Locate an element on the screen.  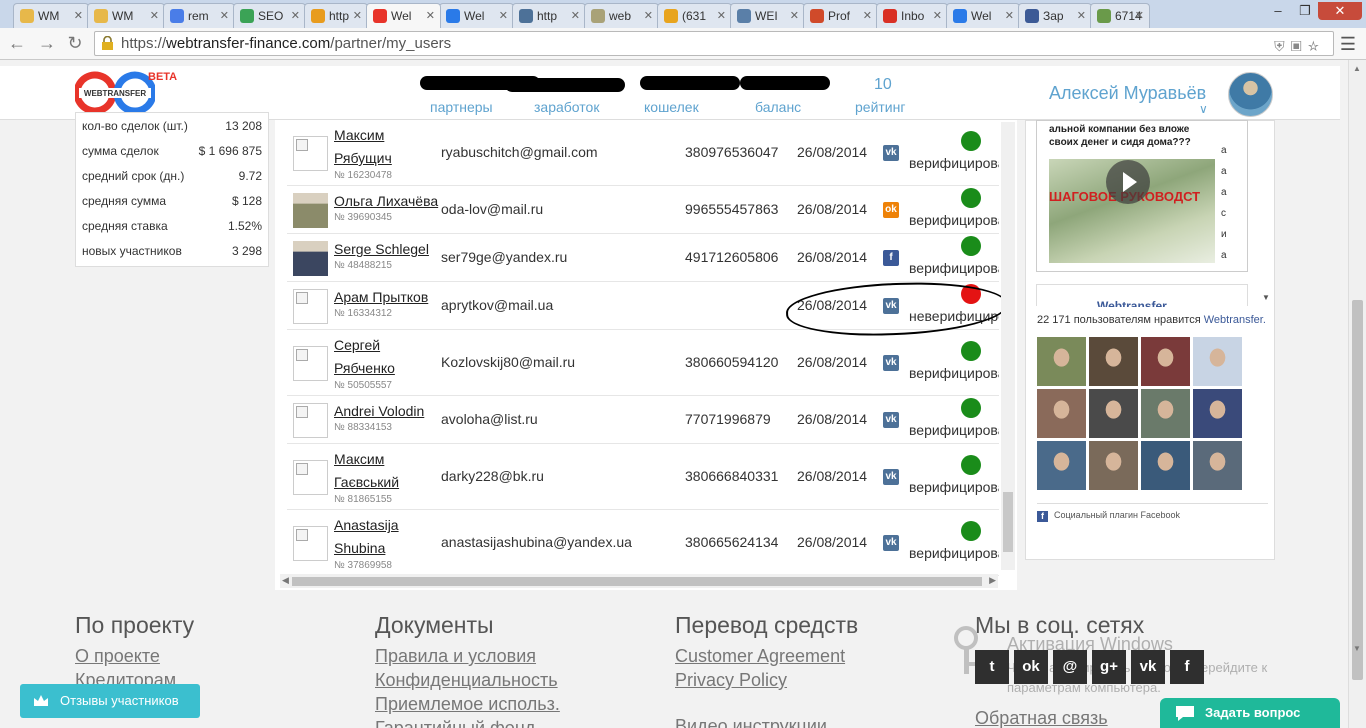
footer-link: Конфиденциальность is located at coordinates (466, 680).